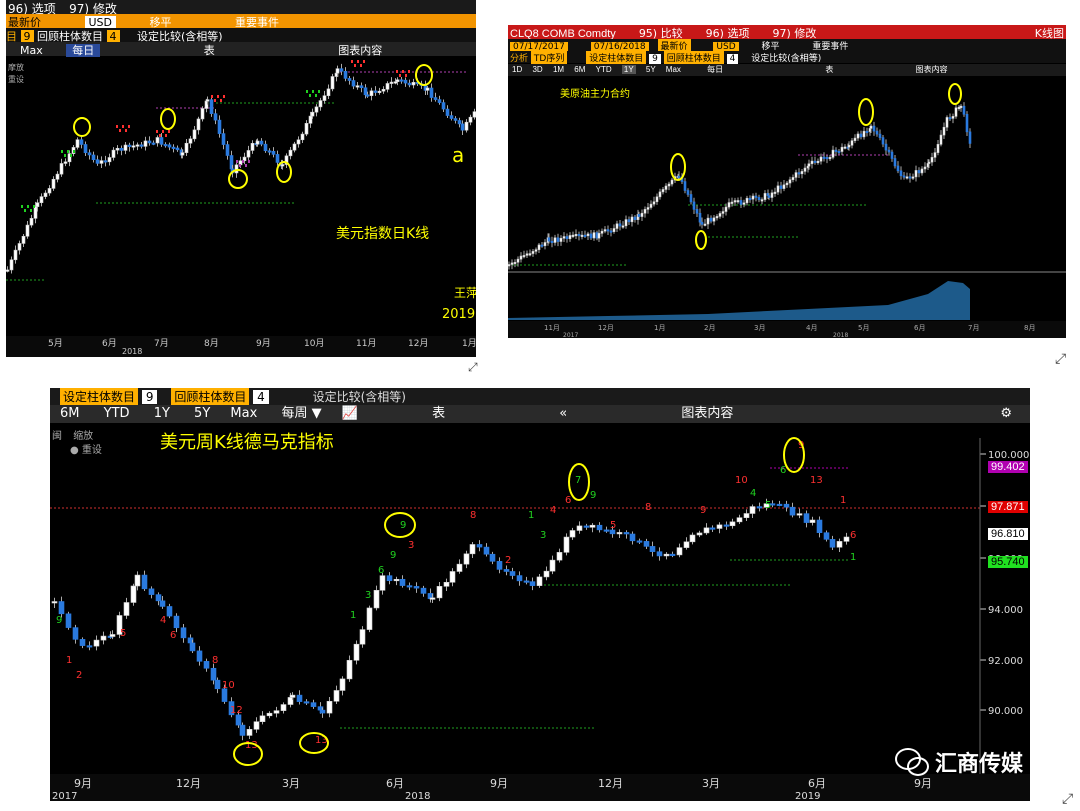 This screenshot has height=811, width=1080. Describe the element at coordinates (161, 343) in the screenshot. I see `x-axis-label: 7月` at that location.